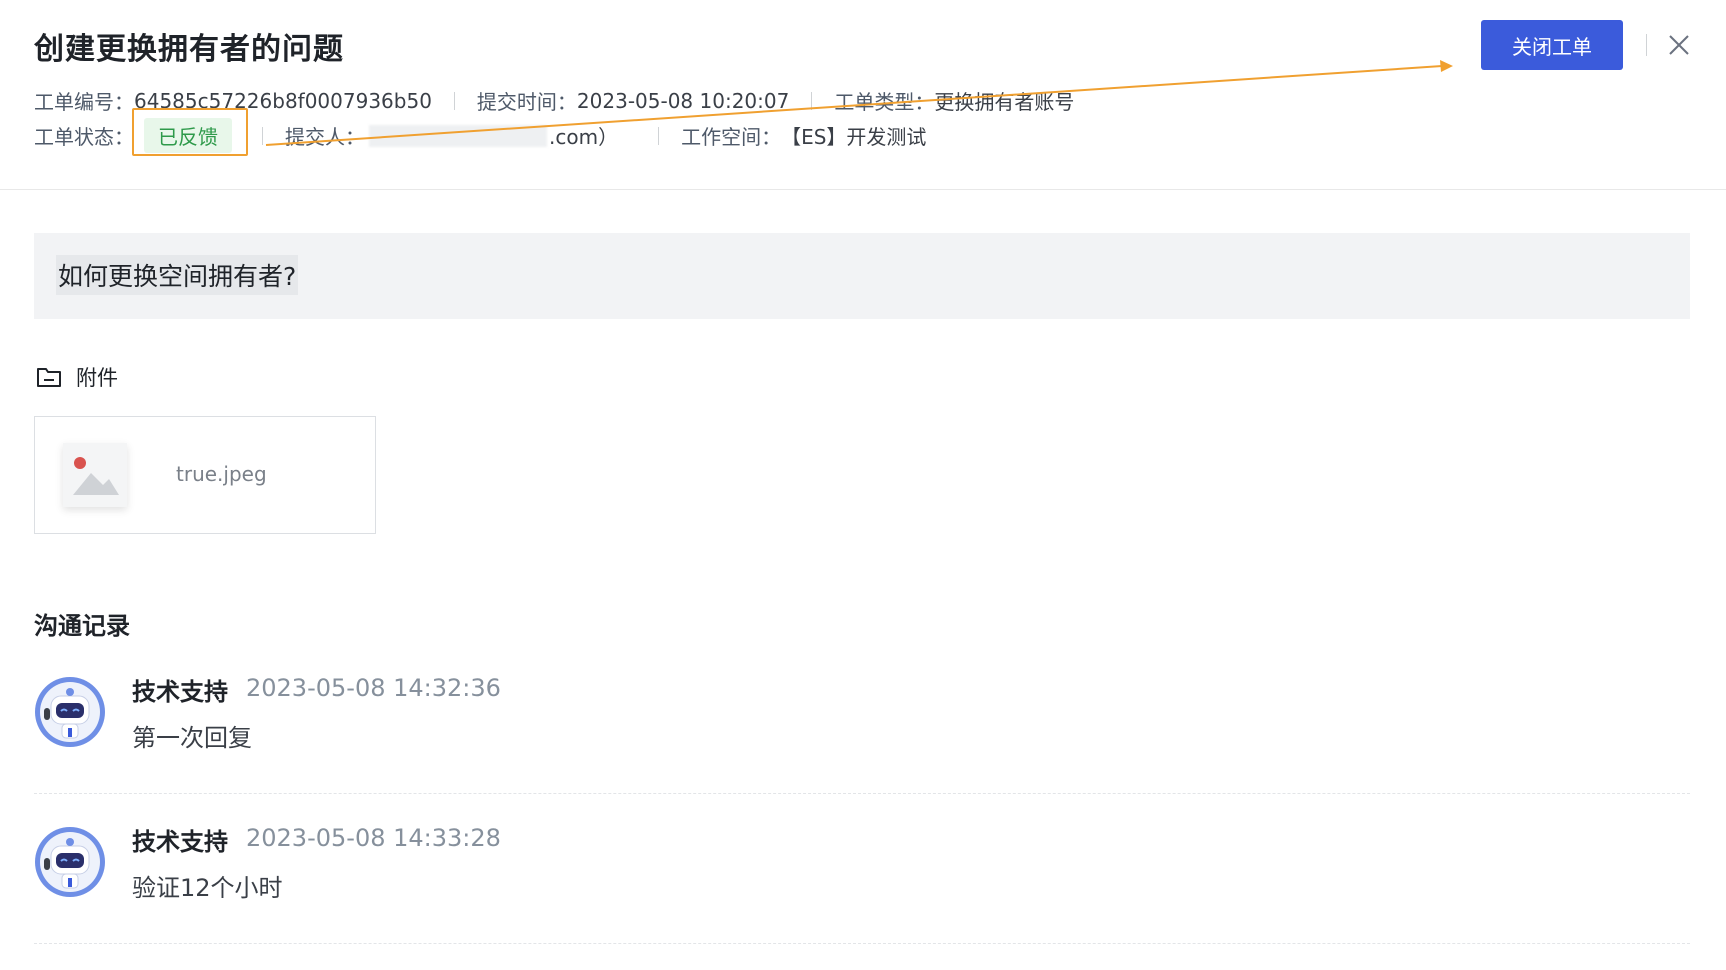 The width and height of the screenshot is (1726, 970). I want to click on image-icon, so click(96, 476).